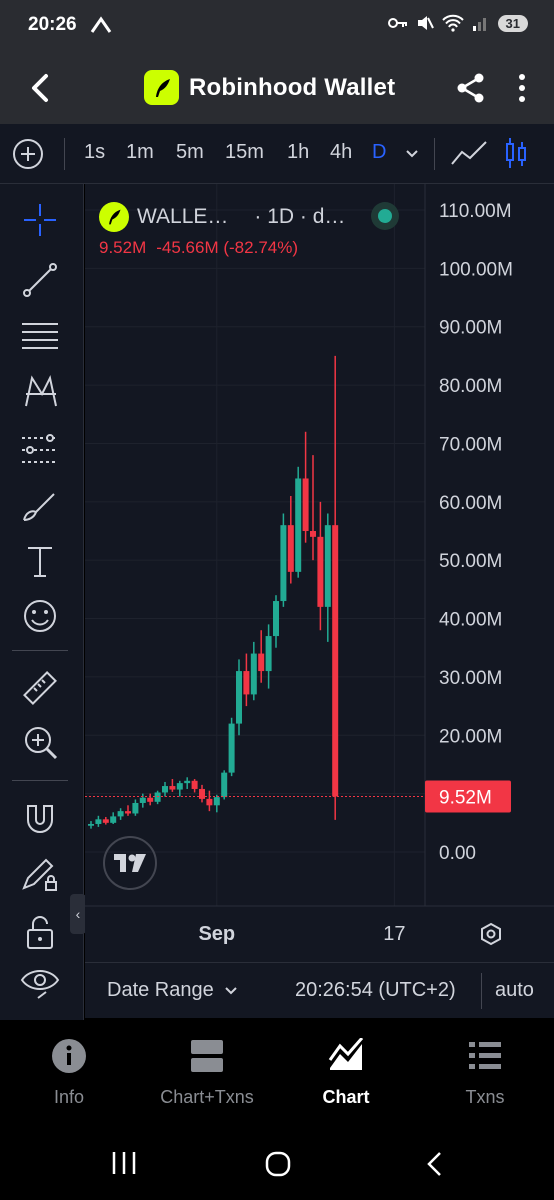 The image size is (554, 1200). What do you see at coordinates (69, 1097) in the screenshot?
I see `nav-info-label: Info` at bounding box center [69, 1097].